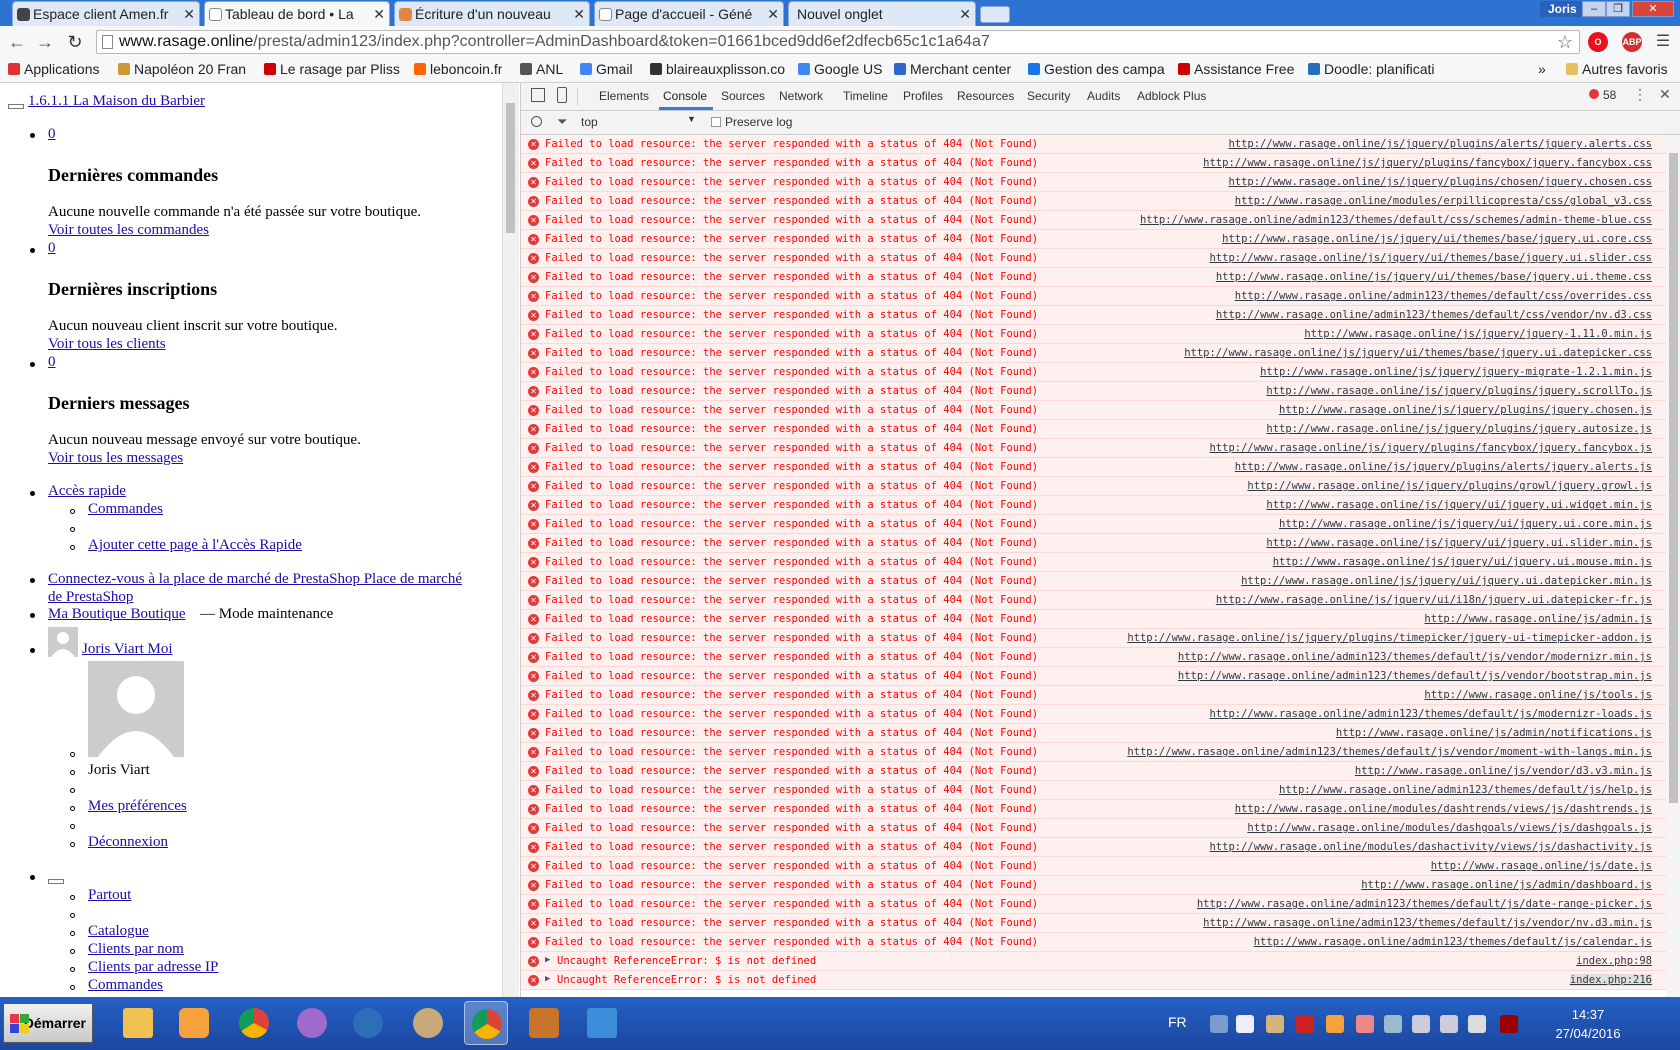 This screenshot has width=1680, height=1050. I want to click on settings-icon, so click(1393, 1024).